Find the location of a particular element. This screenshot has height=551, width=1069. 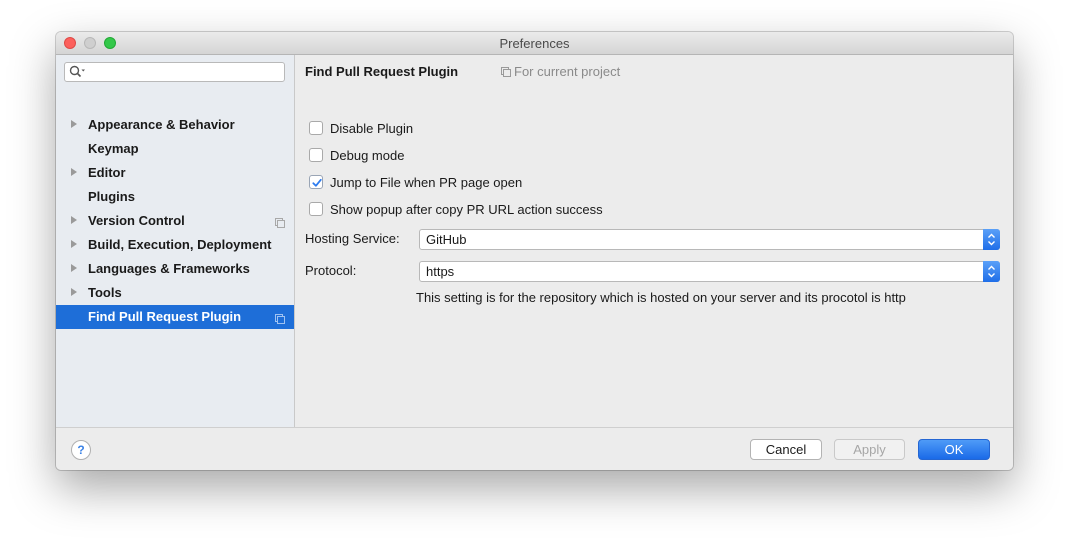

disable-plugin-checkbox is located at coordinates (316, 128).